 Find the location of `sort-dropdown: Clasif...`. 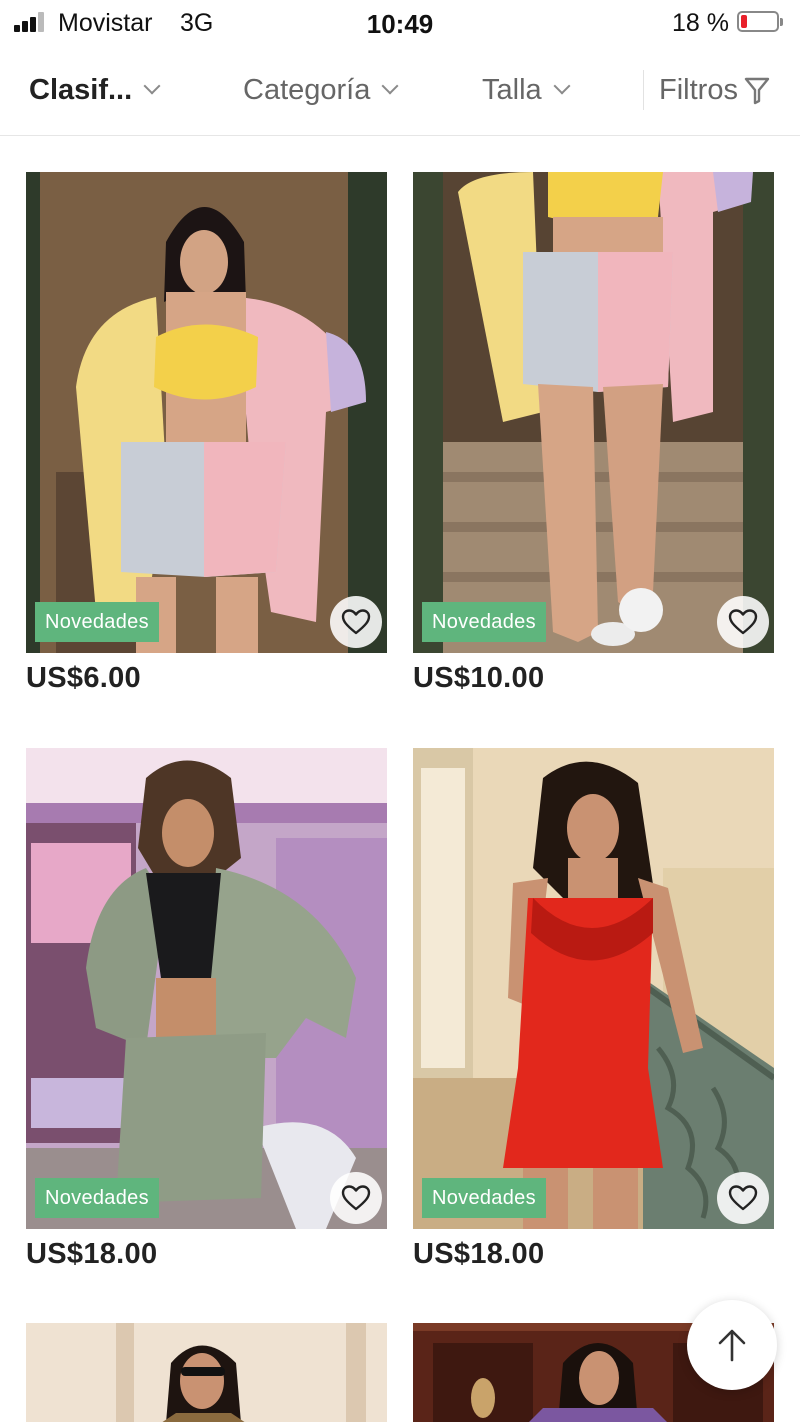

sort-dropdown: Clasif... is located at coordinates (95, 90).